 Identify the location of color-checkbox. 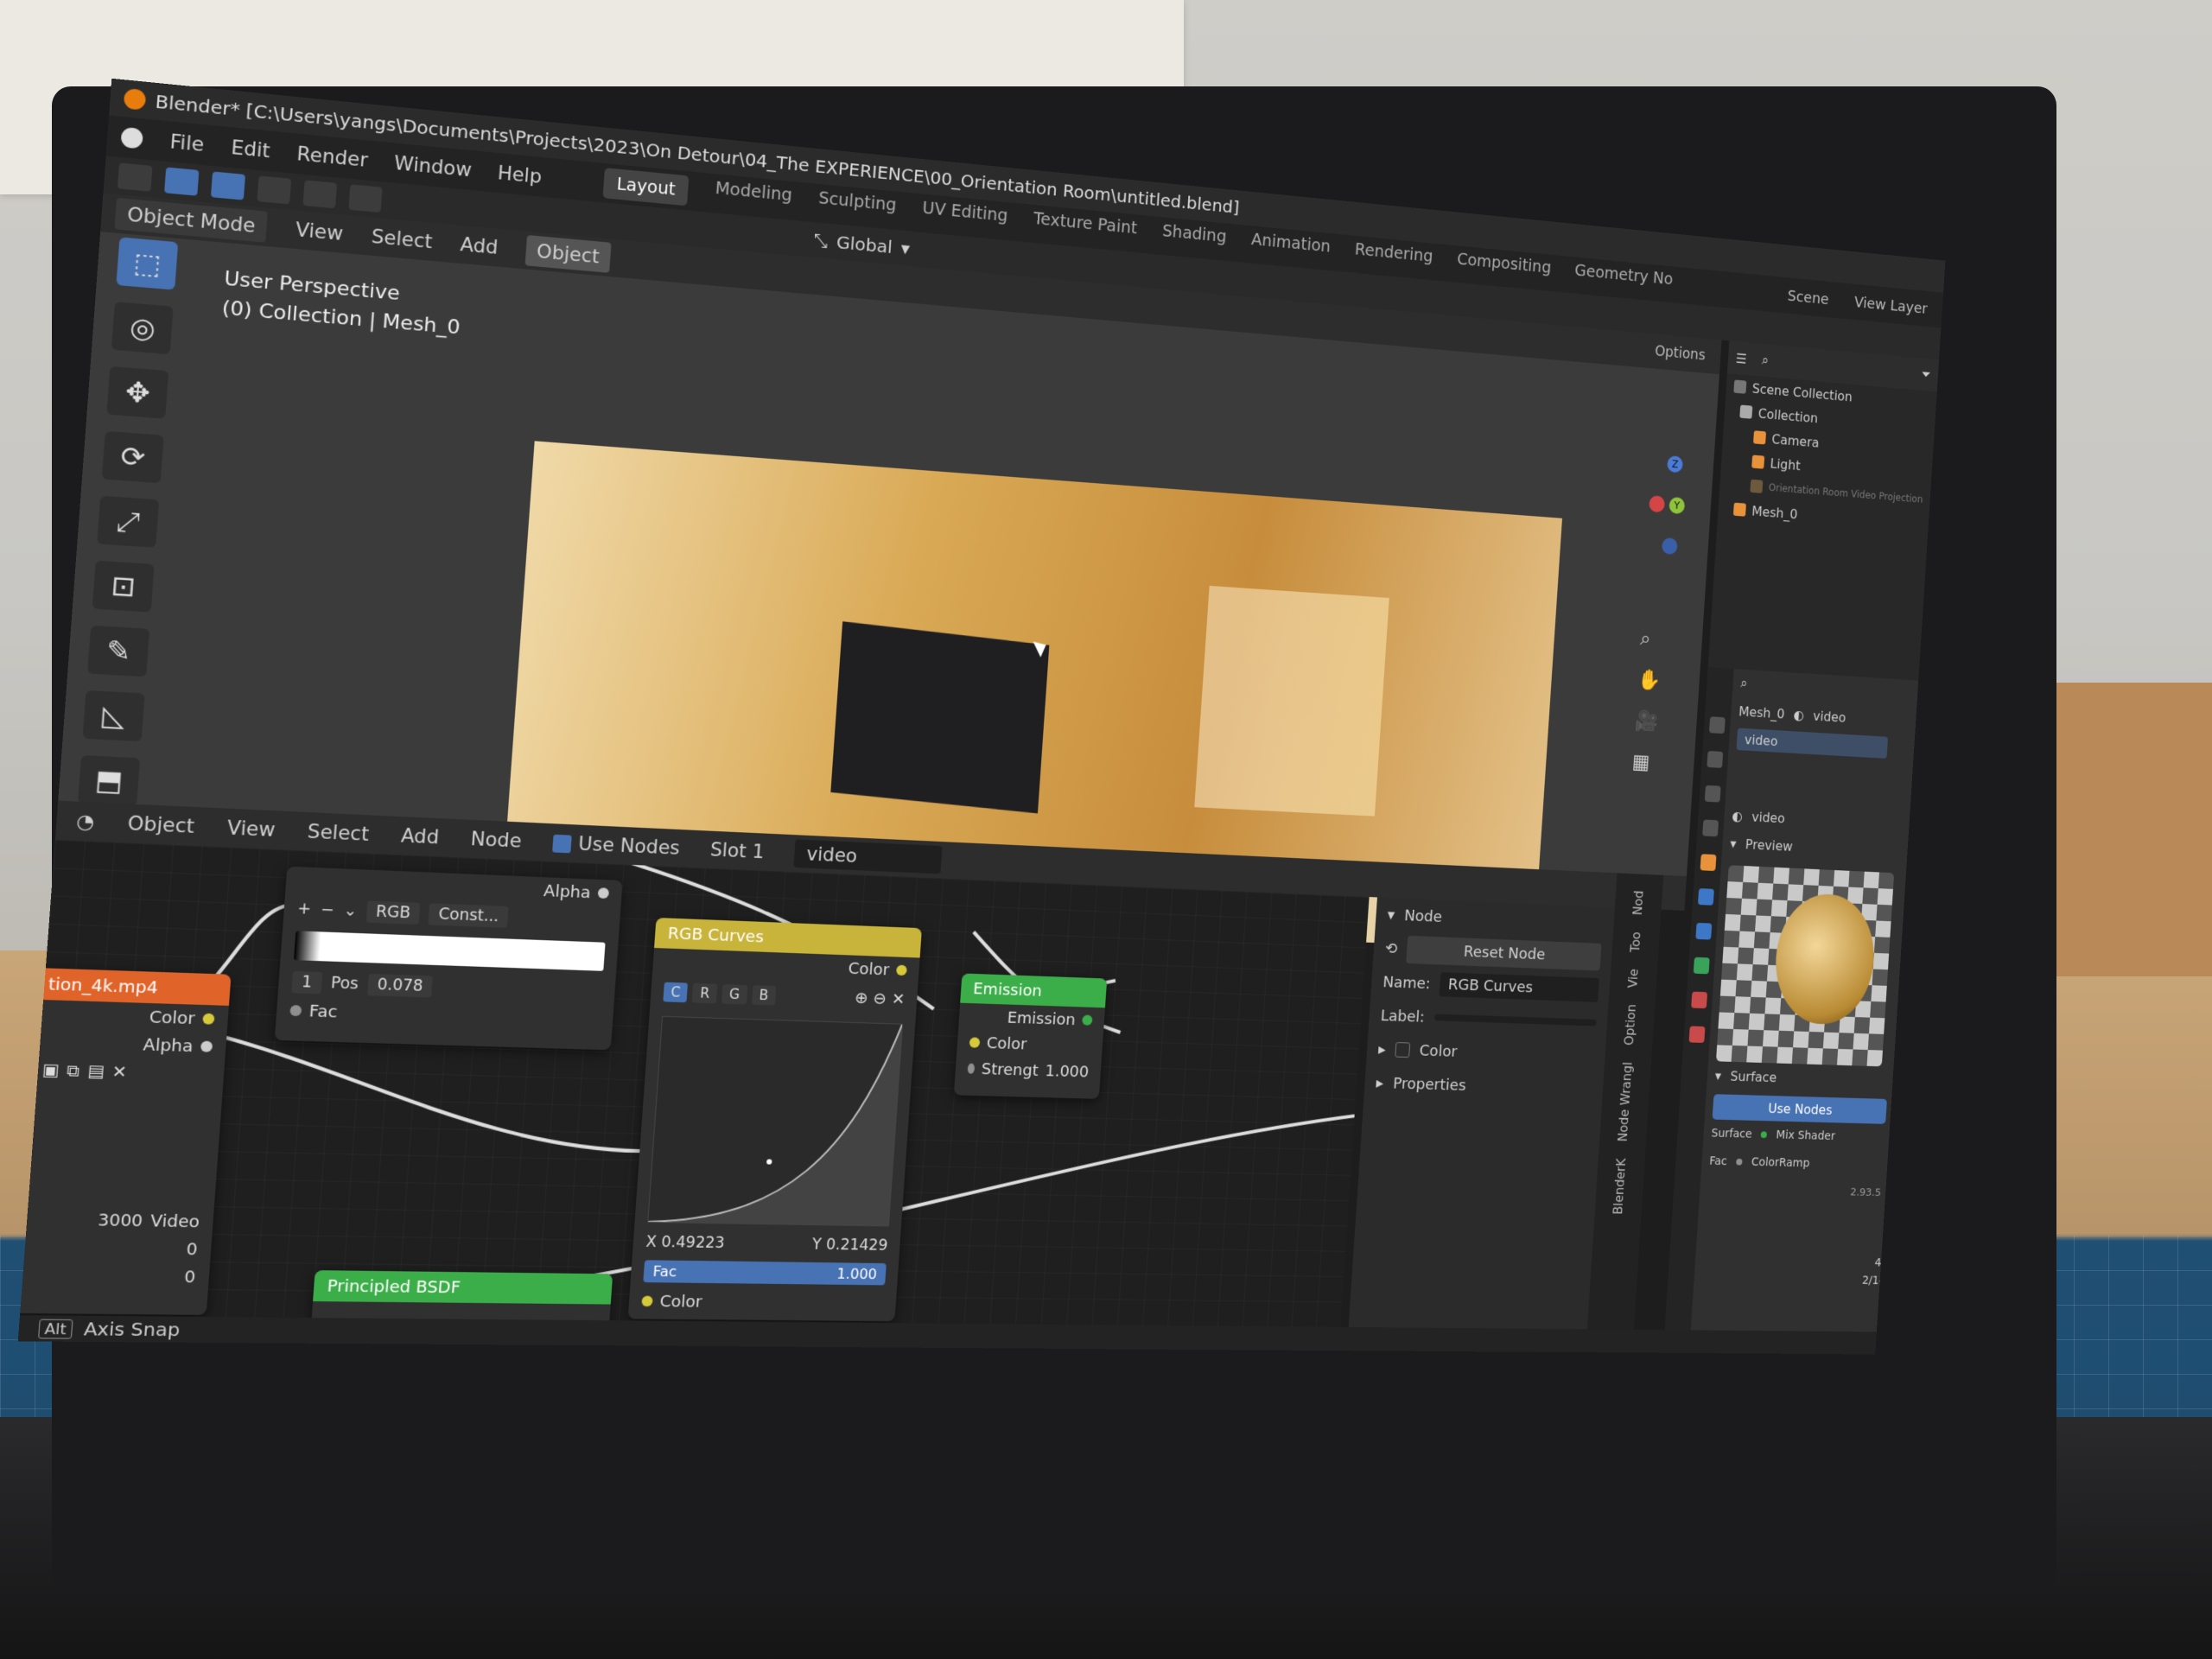
(1403, 1050).